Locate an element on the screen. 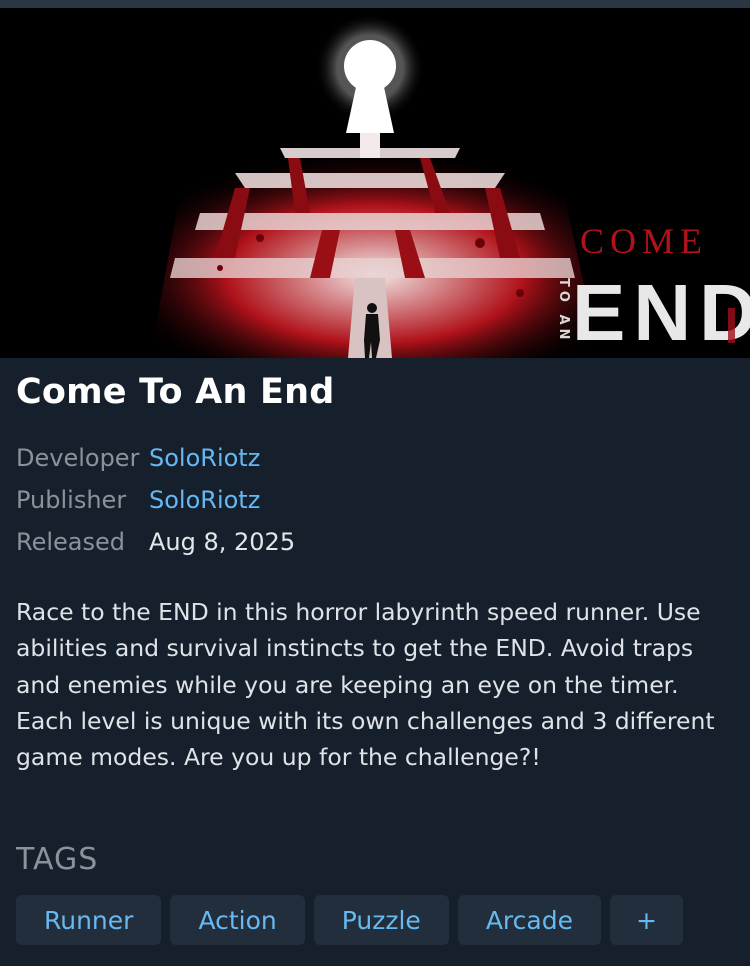  top-divider is located at coordinates (375, 4).